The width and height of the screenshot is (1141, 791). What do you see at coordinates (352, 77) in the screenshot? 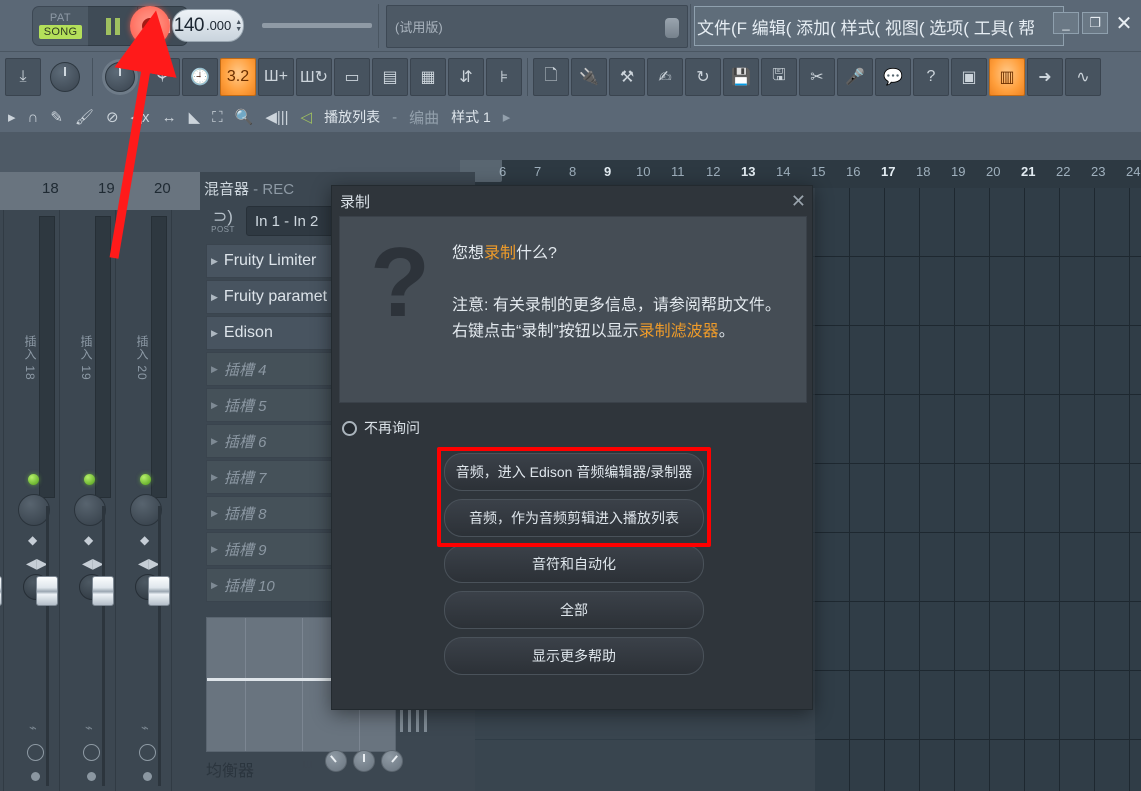
I see `typing-keyboard-icon: ▭` at bounding box center [352, 77].